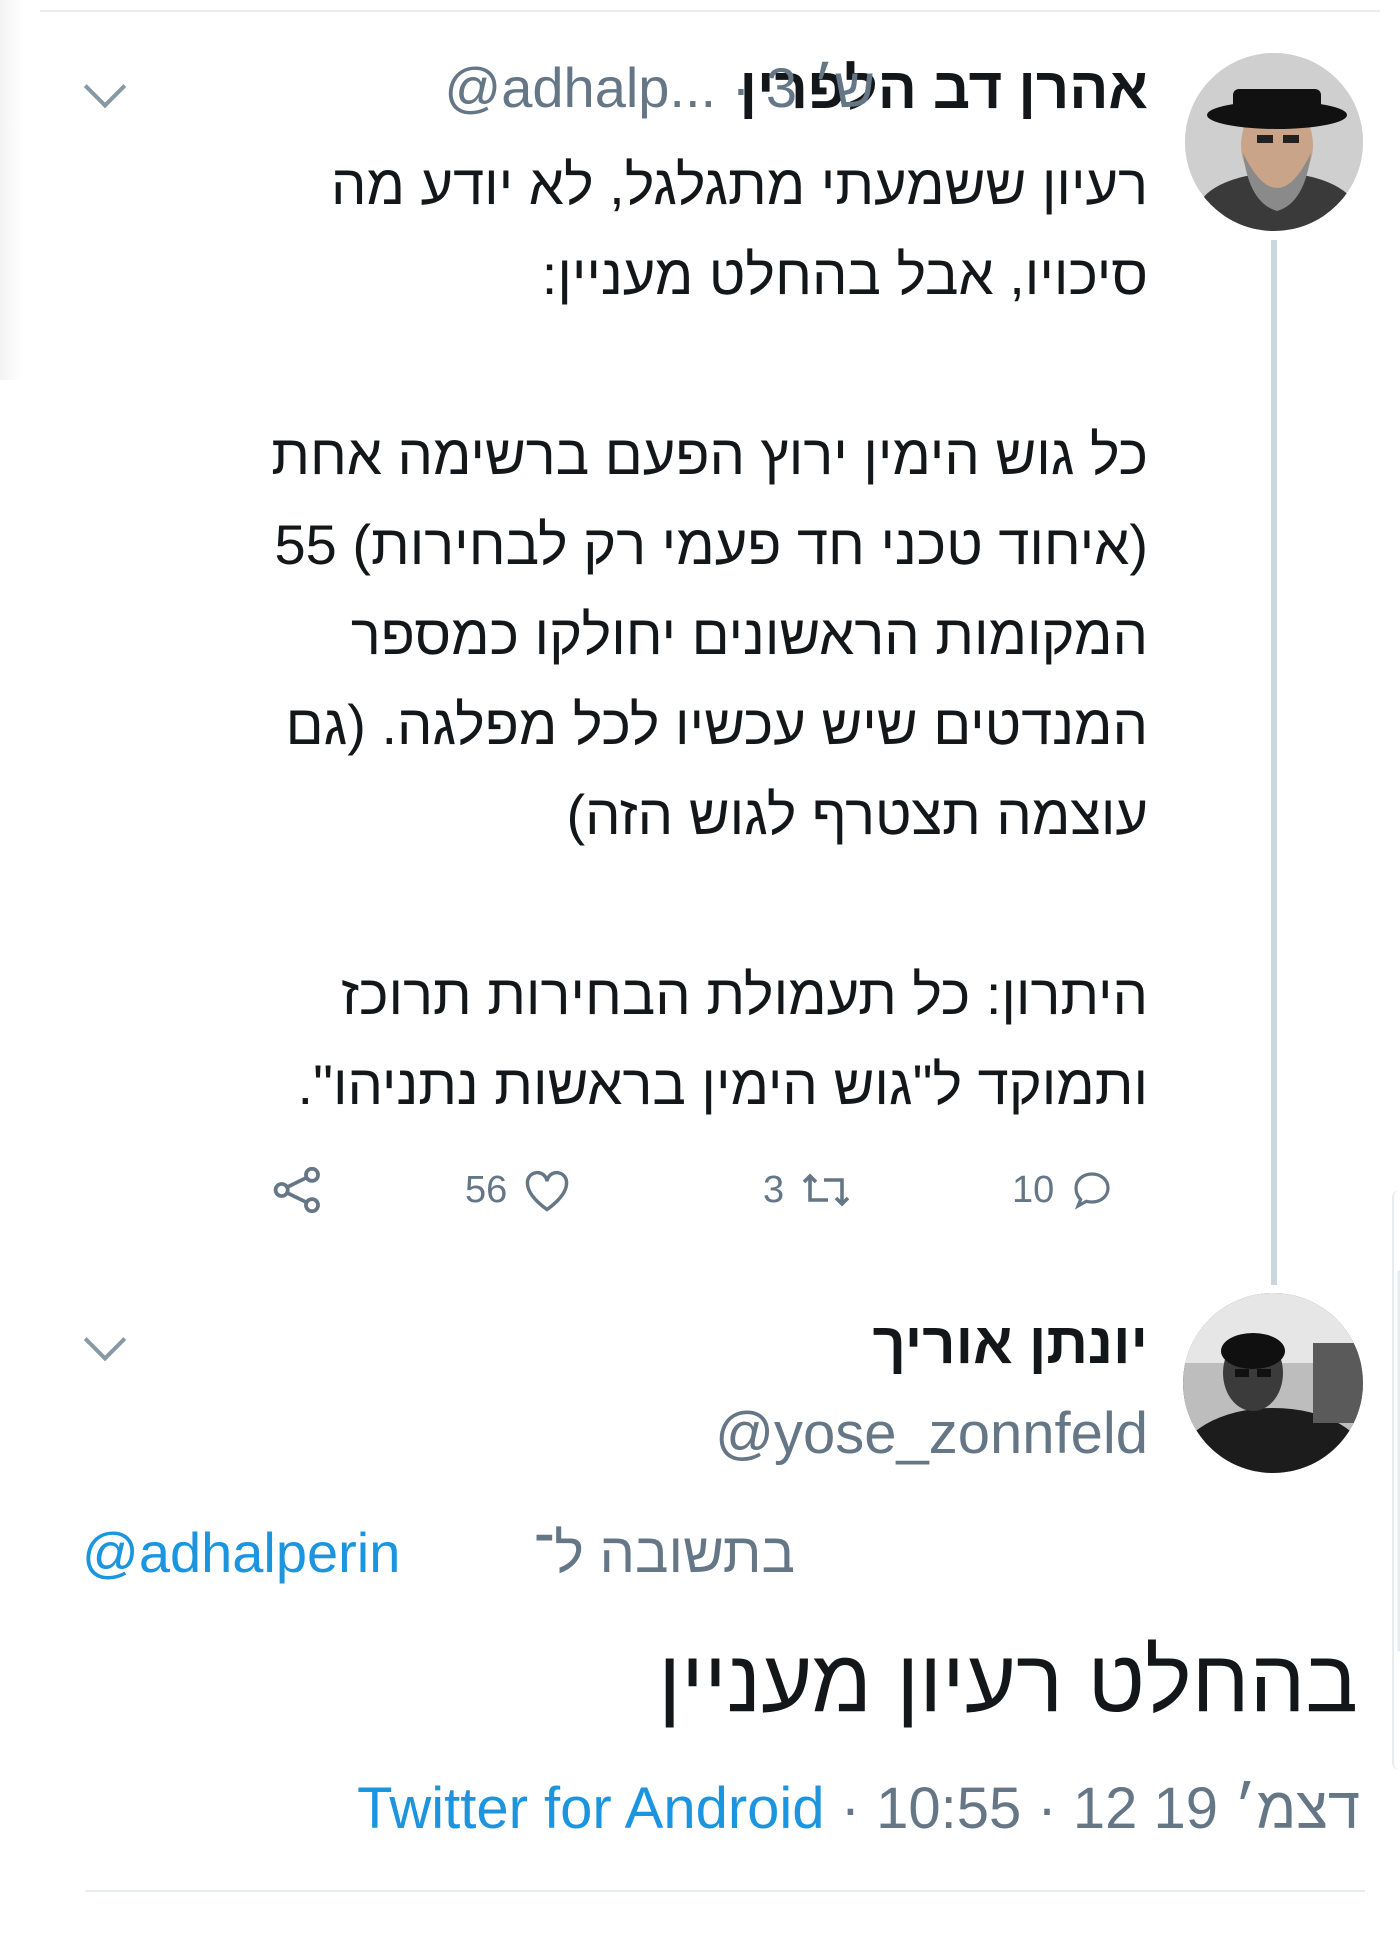  What do you see at coordinates (486, 1189) in the screenshot?
I see `like-count: 56` at bounding box center [486, 1189].